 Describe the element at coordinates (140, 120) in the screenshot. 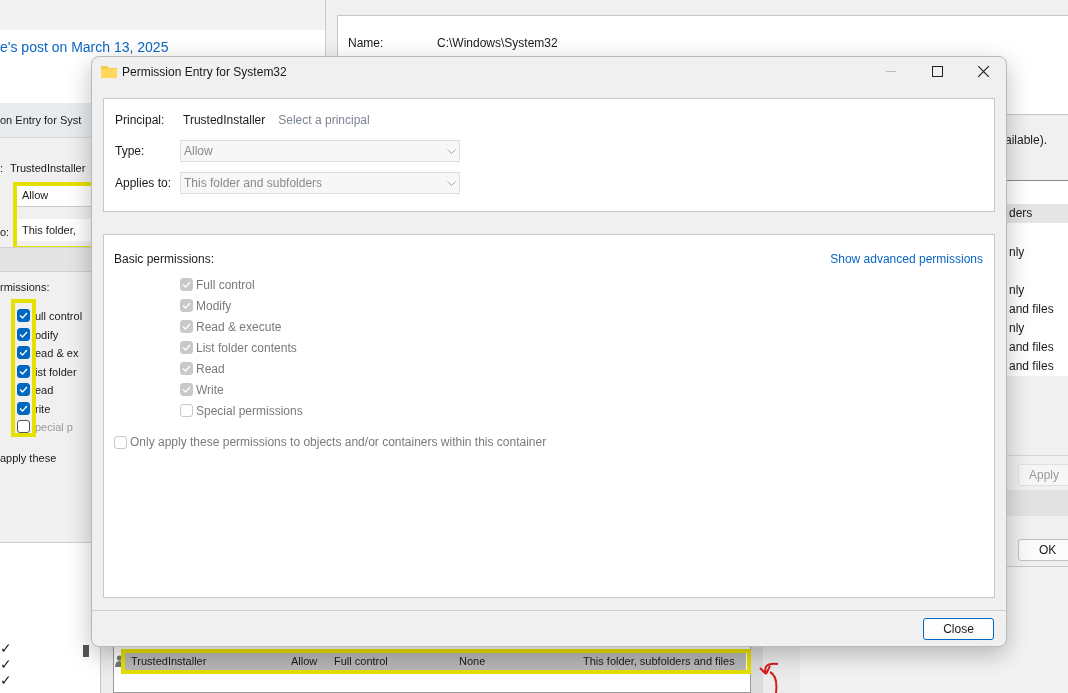

I see `field-label: Principal:` at that location.